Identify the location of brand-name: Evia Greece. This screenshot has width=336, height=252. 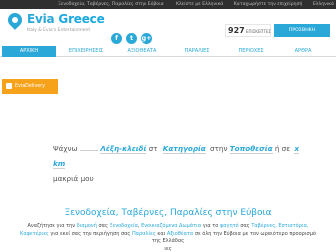
(66, 19).